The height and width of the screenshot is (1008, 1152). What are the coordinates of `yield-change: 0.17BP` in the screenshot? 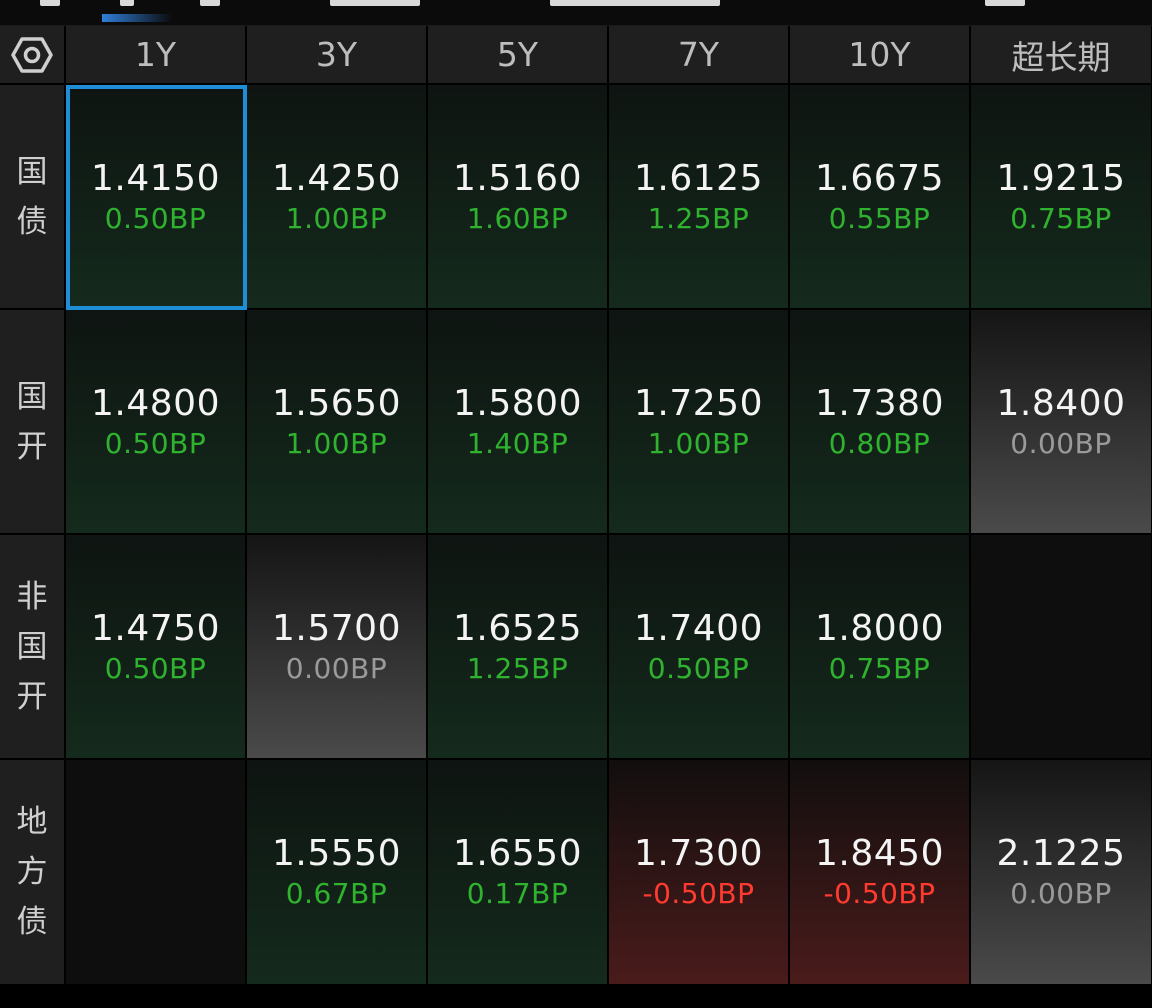 It's located at (517, 893).